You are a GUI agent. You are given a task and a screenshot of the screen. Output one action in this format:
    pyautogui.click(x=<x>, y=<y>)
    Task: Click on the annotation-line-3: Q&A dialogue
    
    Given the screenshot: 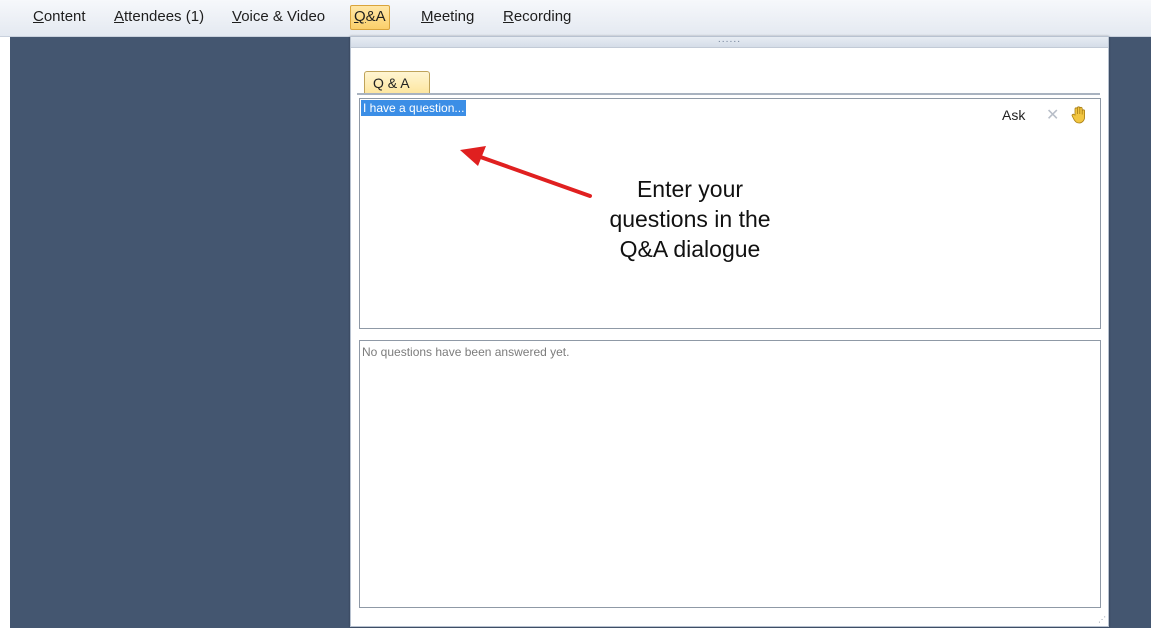 What is the action you would take?
    pyautogui.click(x=690, y=249)
    